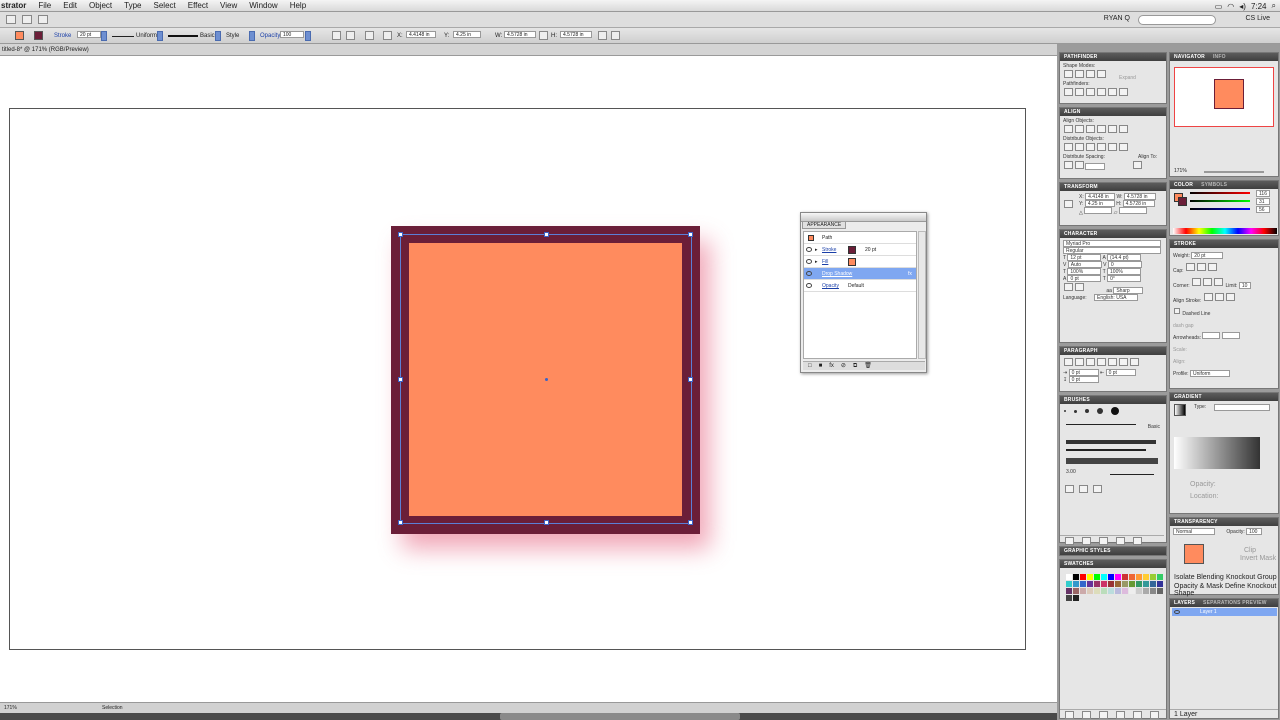 The height and width of the screenshot is (720, 1280). Describe the element at coordinates (1123, 92) in the screenshot. I see `minus-back-button` at that location.